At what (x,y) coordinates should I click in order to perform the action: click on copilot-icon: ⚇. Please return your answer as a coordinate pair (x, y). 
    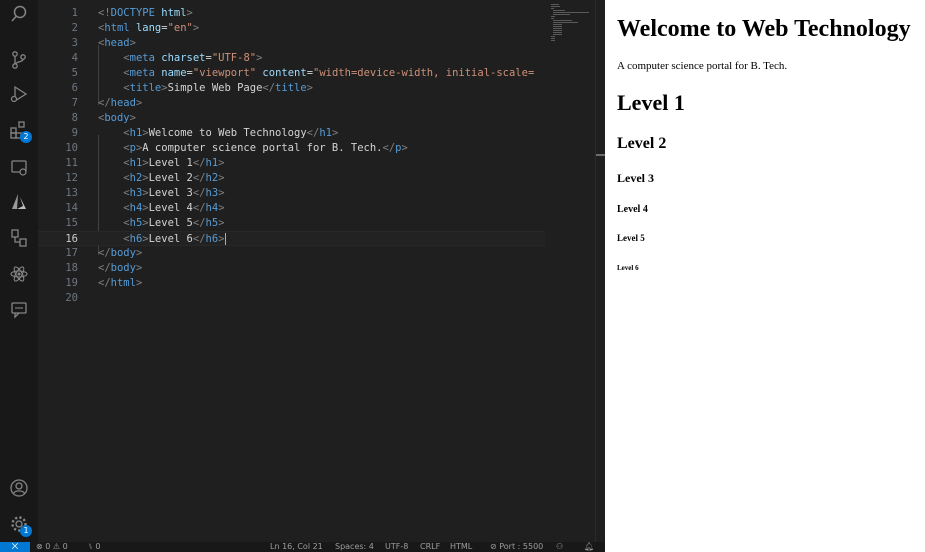
    Looking at the image, I should click on (559, 547).